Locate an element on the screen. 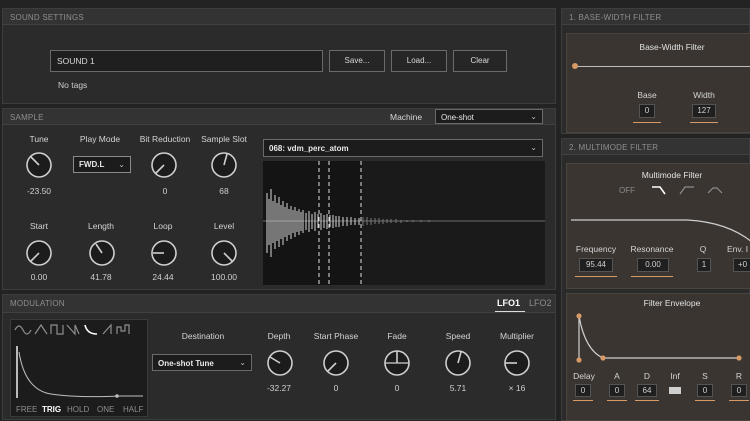 The image size is (750, 421). sample-slot-value: 68 is located at coordinates (224, 191).